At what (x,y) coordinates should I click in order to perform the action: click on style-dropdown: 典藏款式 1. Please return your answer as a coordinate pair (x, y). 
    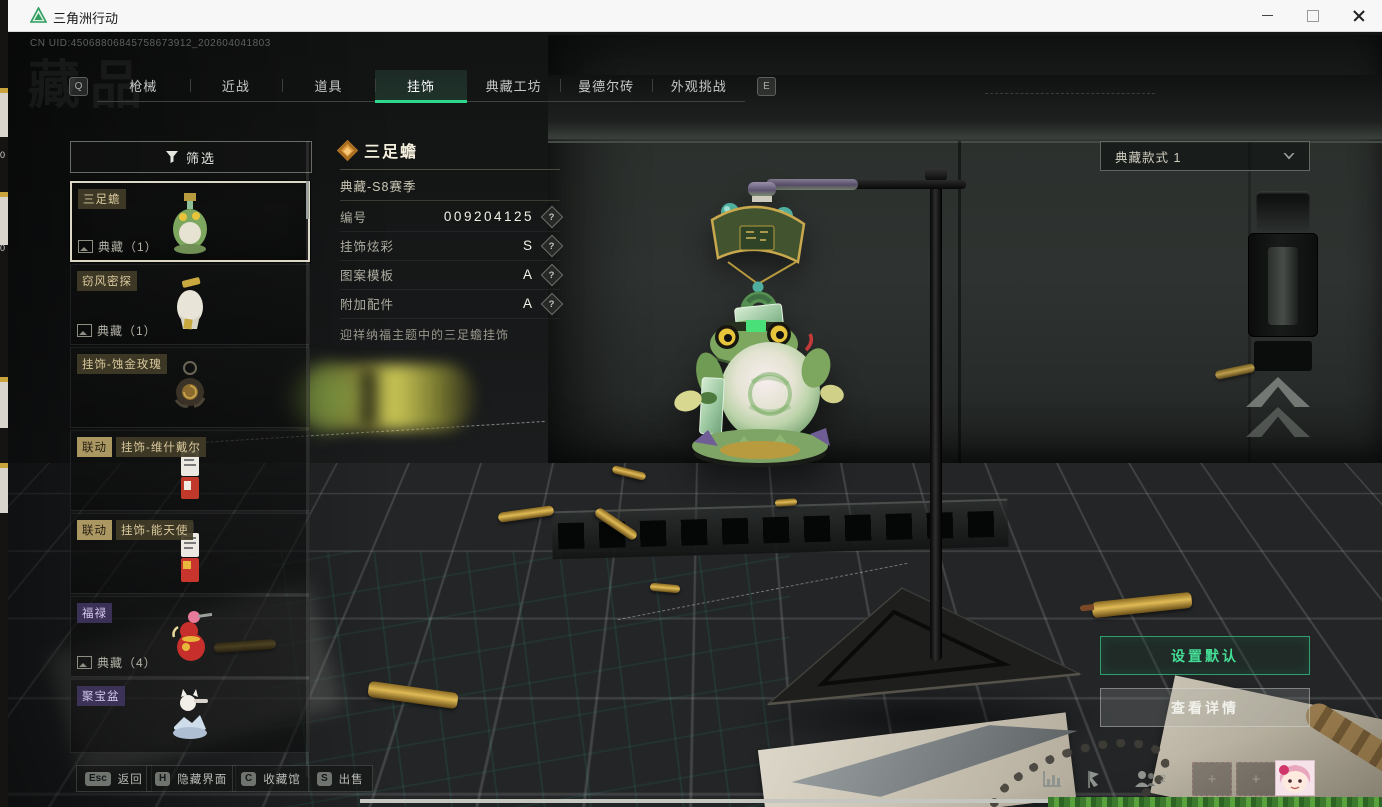
    Looking at the image, I should click on (1205, 156).